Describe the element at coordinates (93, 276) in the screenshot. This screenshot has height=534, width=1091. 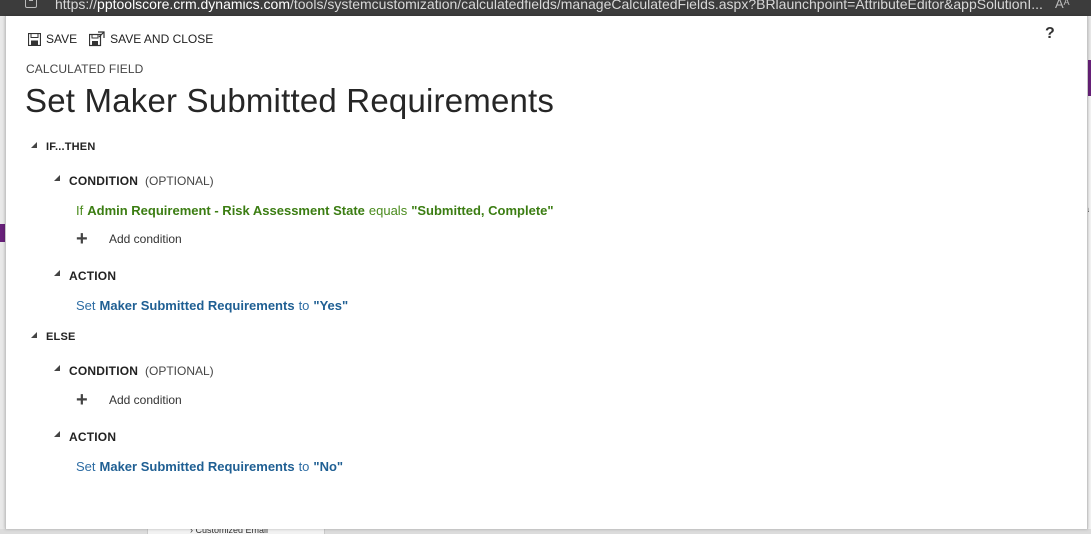
I see `action-label: ACTION` at that location.